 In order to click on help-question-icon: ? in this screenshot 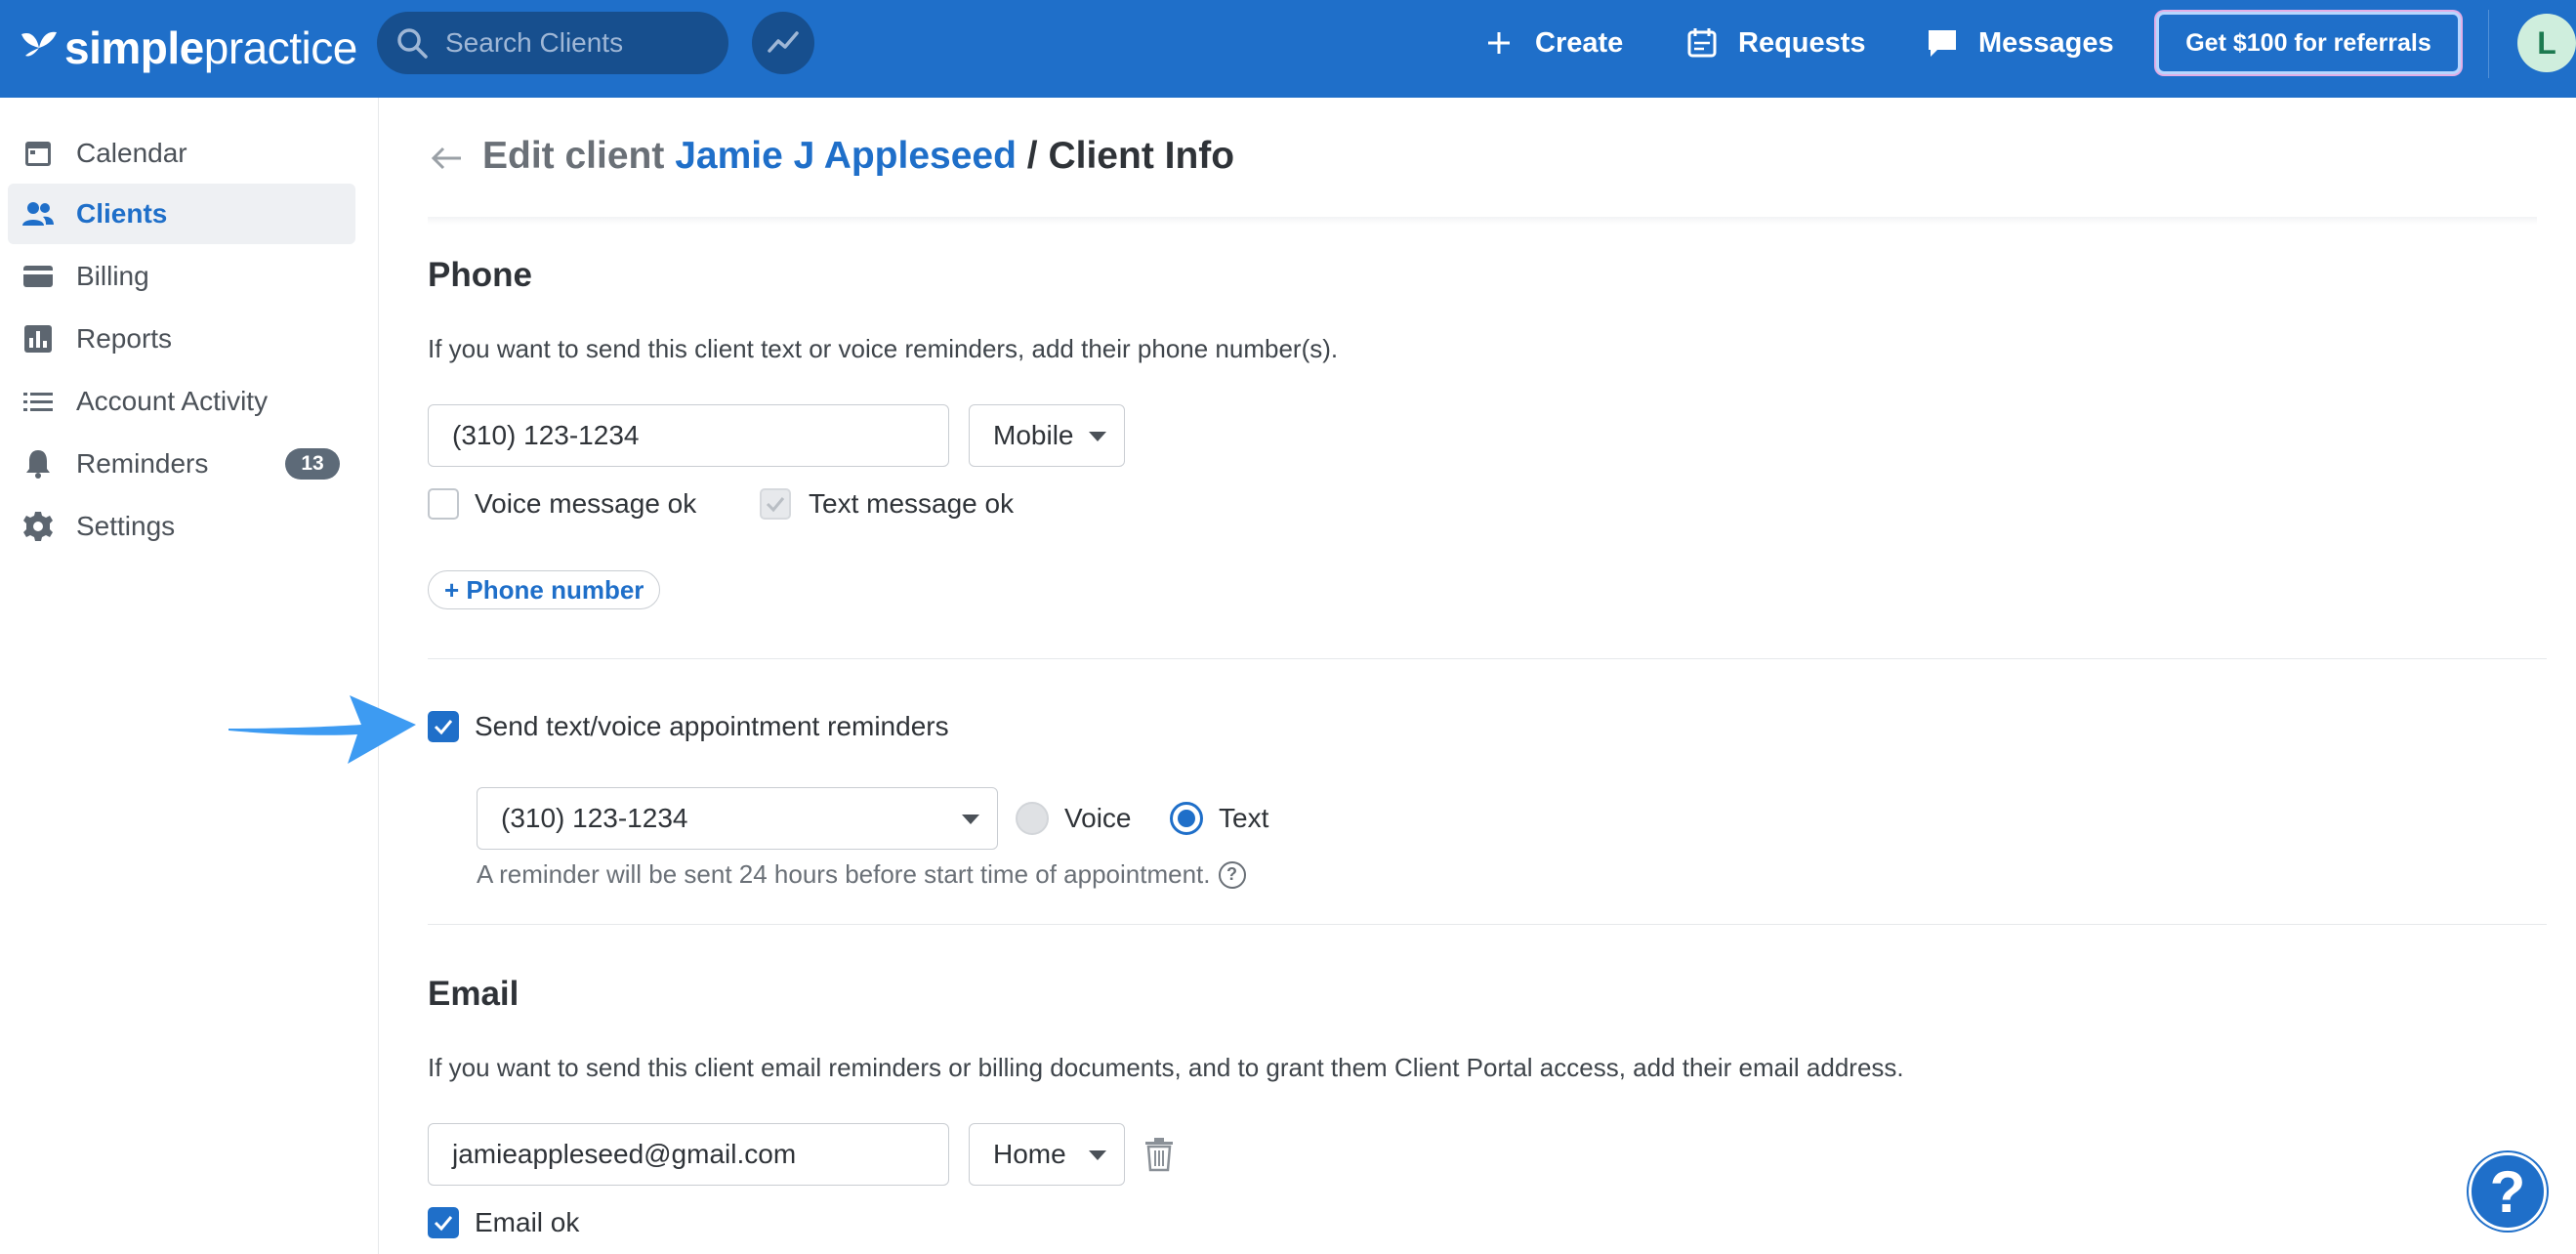, I will do `click(1232, 875)`.